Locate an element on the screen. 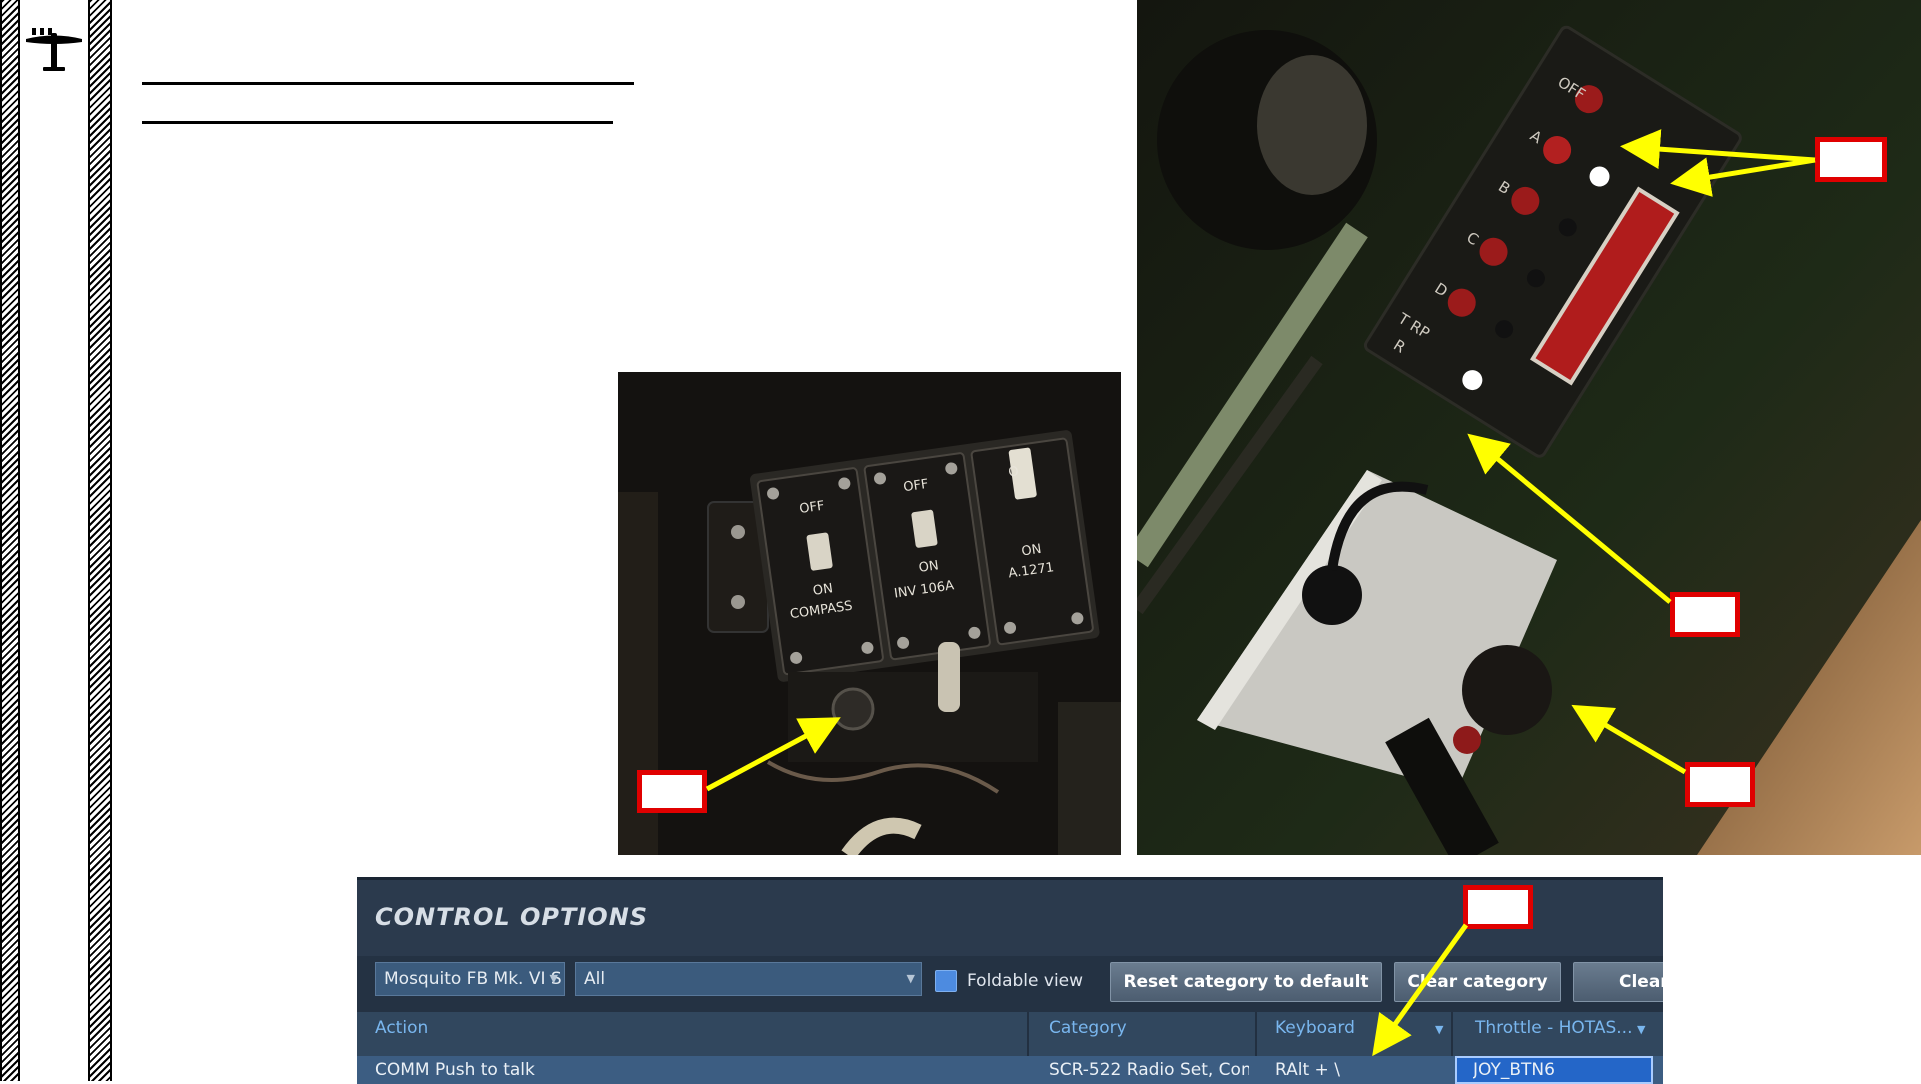 Image resolution: width=1921 pixels, height=1084 pixels. column-action: Action is located at coordinates (401, 1028).